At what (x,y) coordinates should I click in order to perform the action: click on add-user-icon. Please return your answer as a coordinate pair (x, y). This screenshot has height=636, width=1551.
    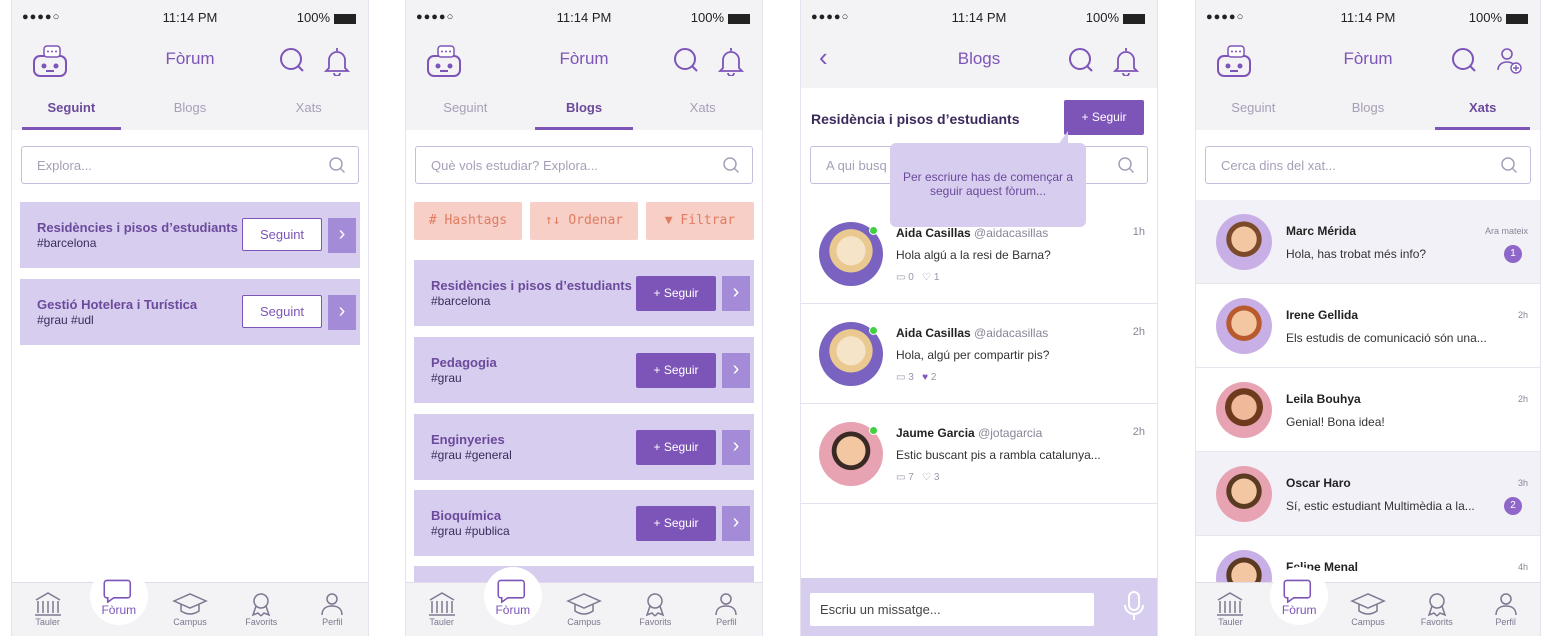
    Looking at the image, I should click on (1509, 63).